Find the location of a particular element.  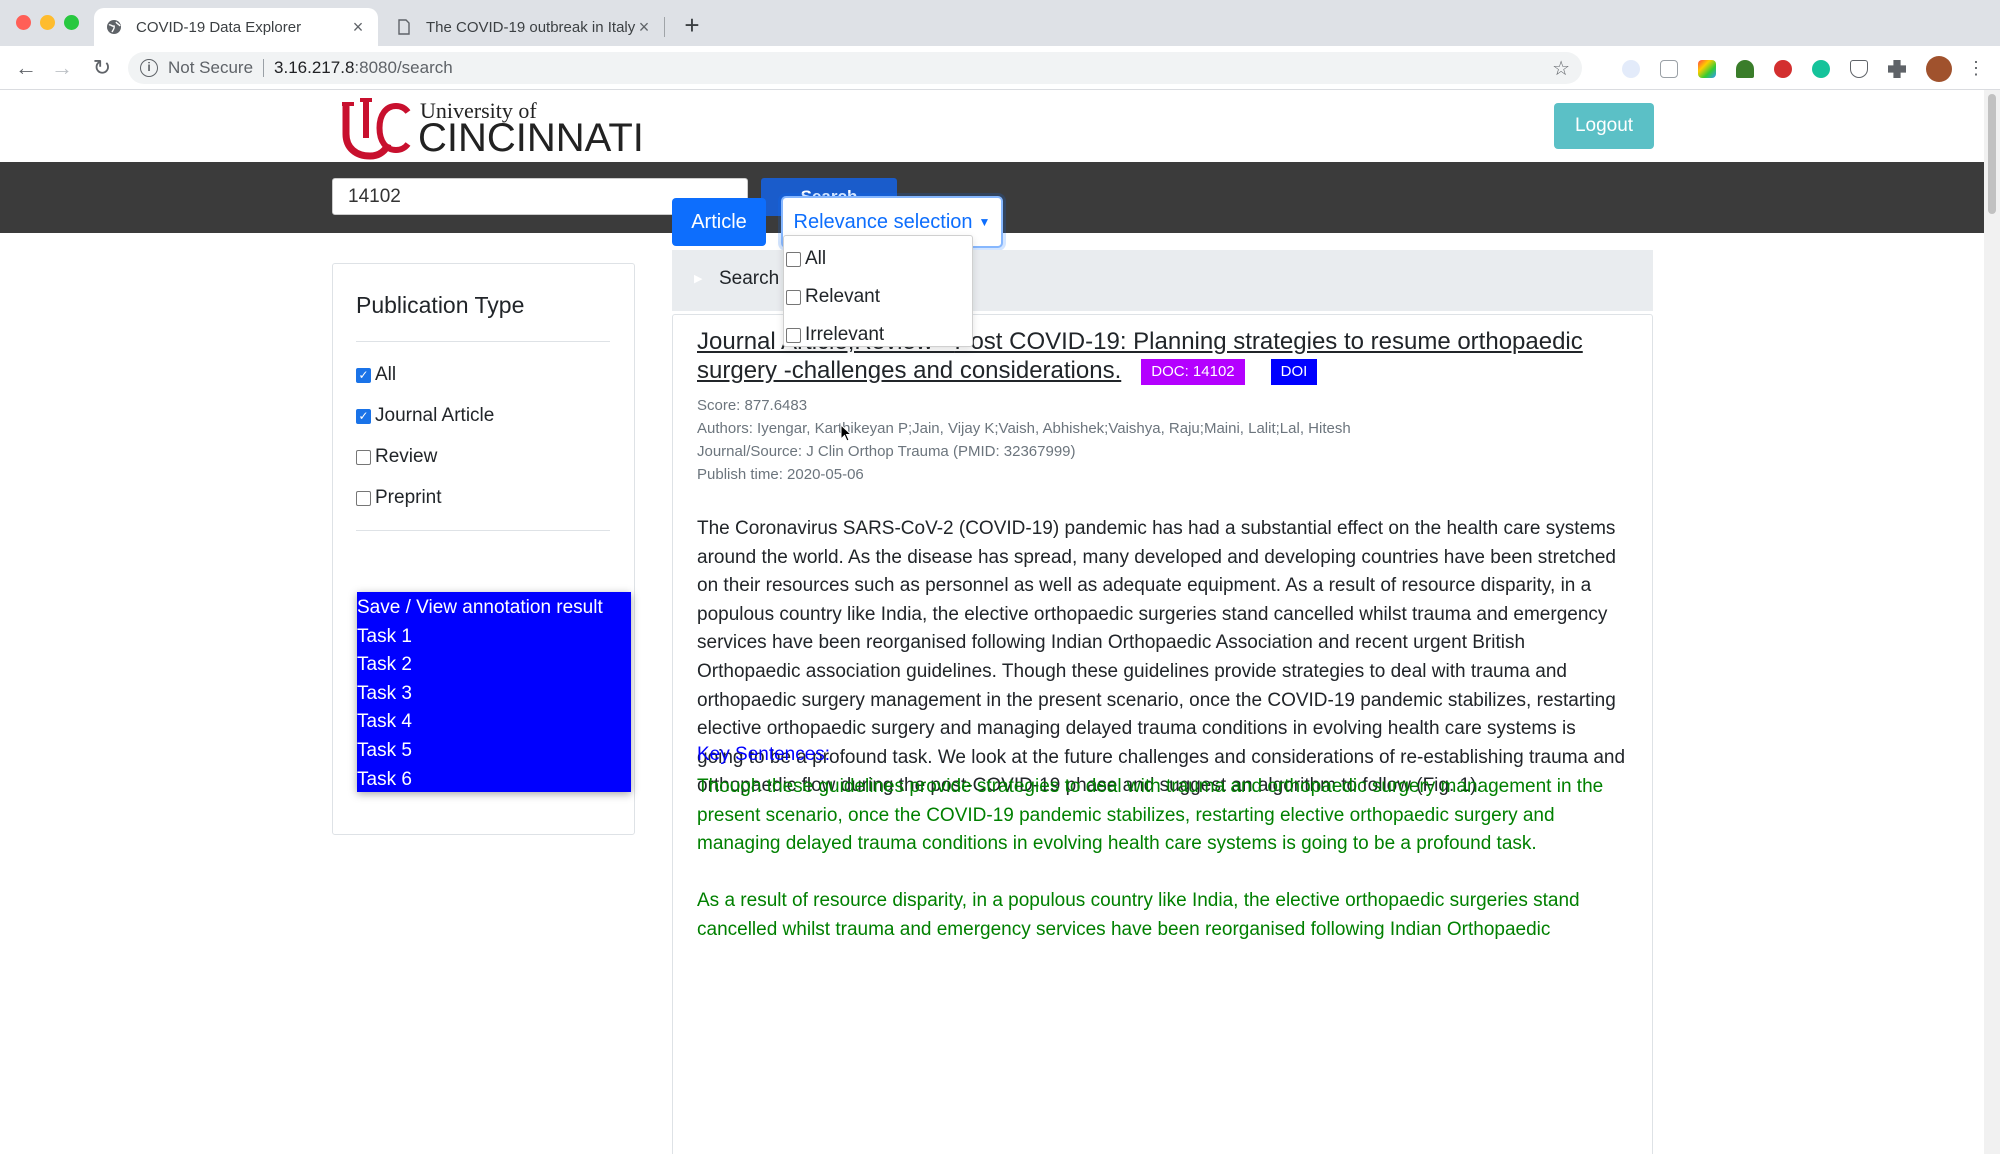

filter-label: Review is located at coordinates (406, 456).